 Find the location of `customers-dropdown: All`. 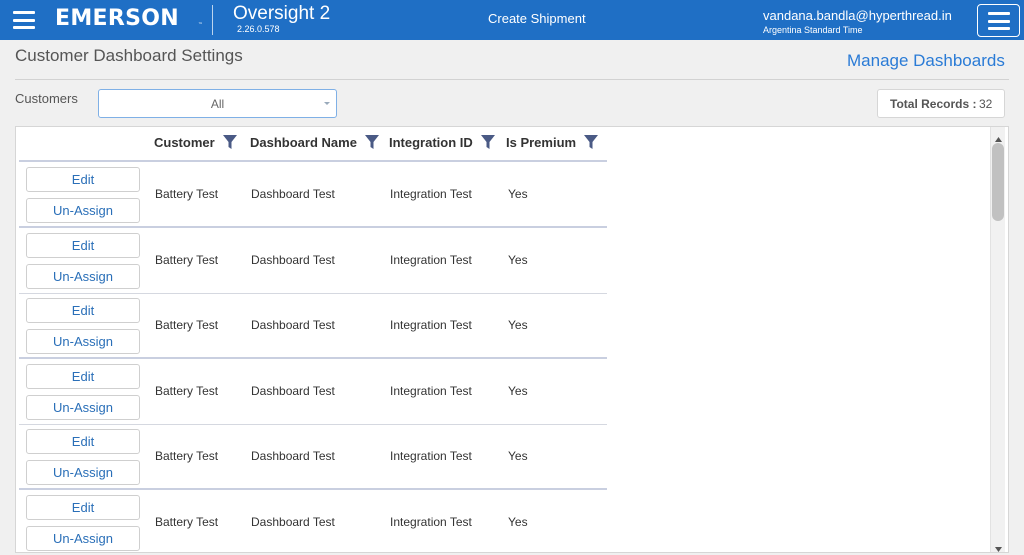

customers-dropdown: All is located at coordinates (217, 103).